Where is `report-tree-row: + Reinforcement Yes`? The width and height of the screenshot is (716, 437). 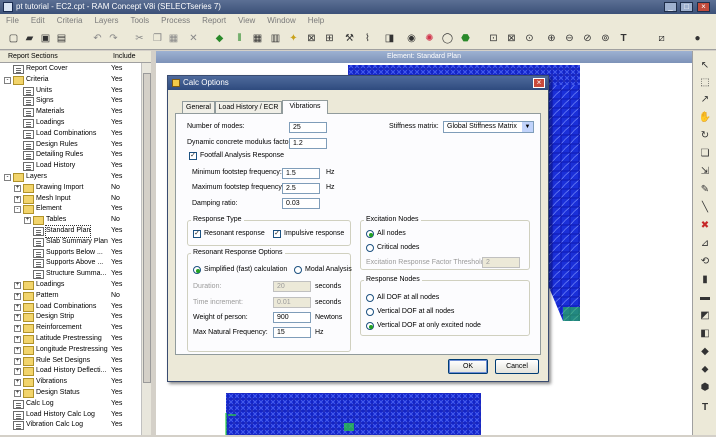 report-tree-row: + Reinforcement Yes is located at coordinates (70, 328).